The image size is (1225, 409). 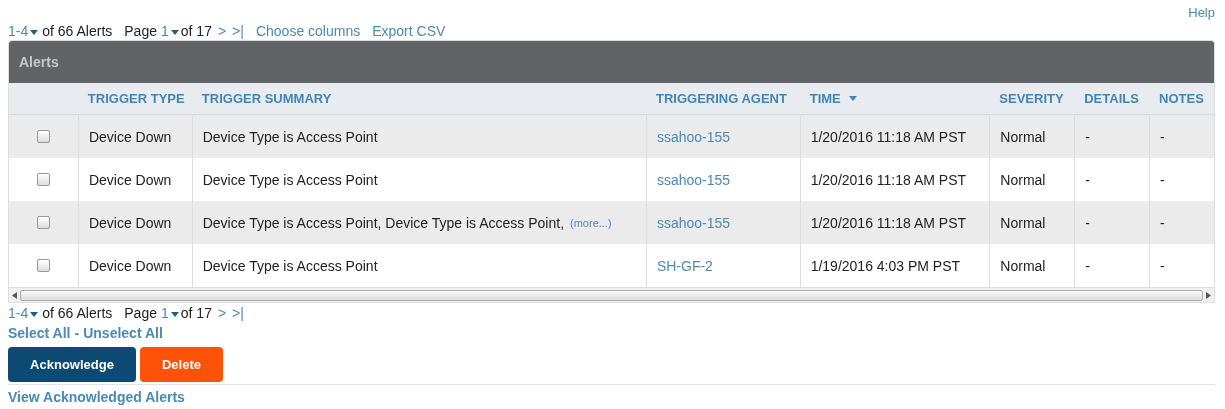 I want to click on unselect-all-link: Unselect All, so click(x=123, y=333).